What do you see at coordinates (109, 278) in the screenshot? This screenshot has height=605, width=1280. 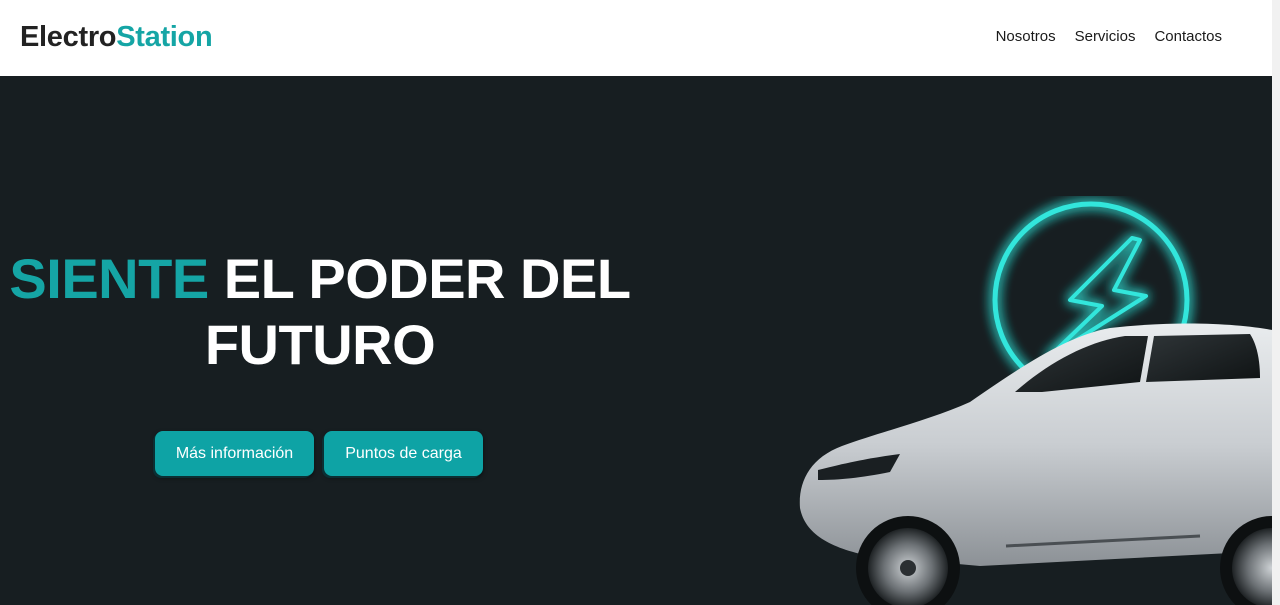 I see `hero-headline-accent: SIENTE` at bounding box center [109, 278].